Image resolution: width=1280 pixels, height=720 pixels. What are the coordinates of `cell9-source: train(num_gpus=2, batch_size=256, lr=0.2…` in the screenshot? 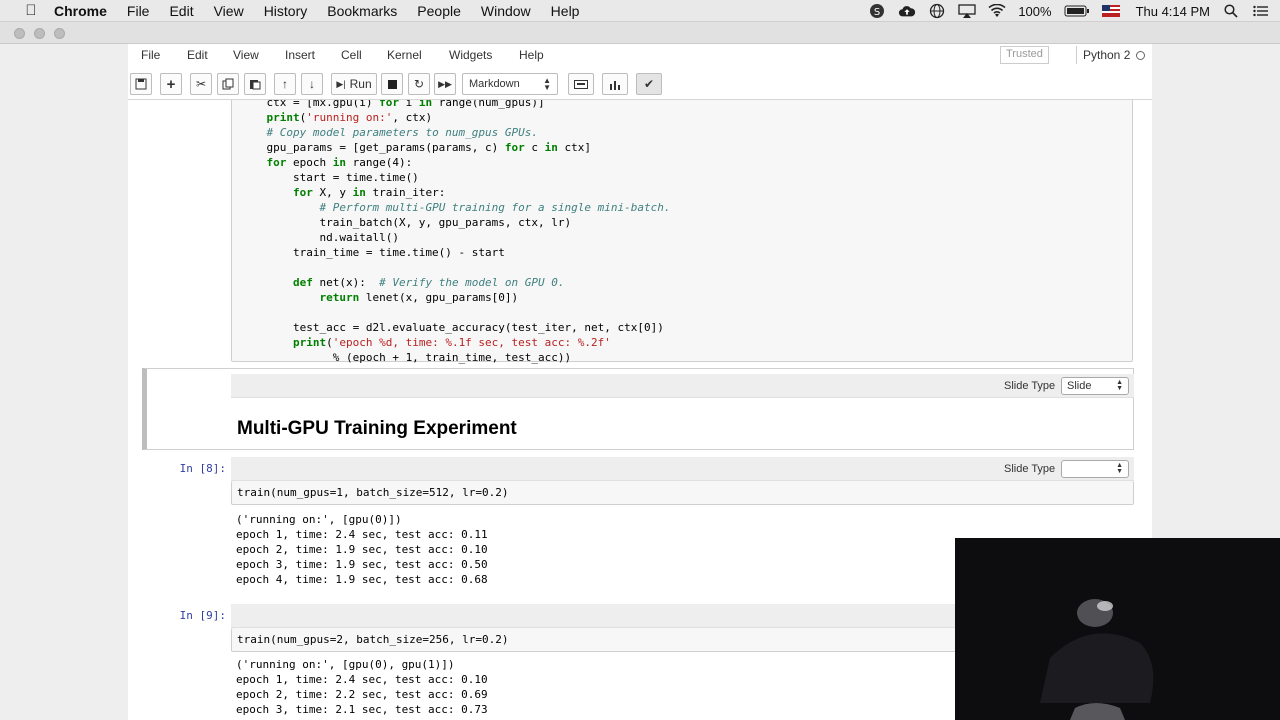 It's located at (373, 639).